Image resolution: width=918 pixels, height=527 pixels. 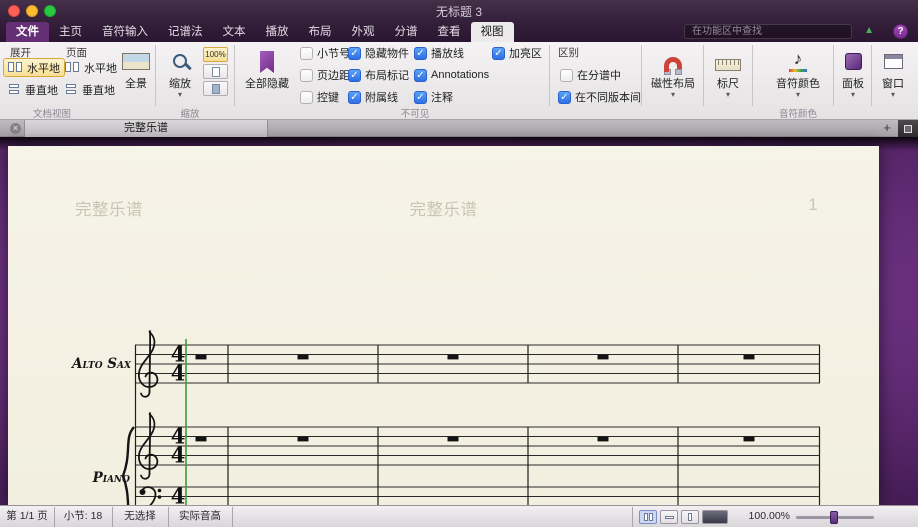 What do you see at coordinates (325, 75) in the screenshot?
I see `checkbox-page-margins: 页边距` at bounding box center [325, 75].